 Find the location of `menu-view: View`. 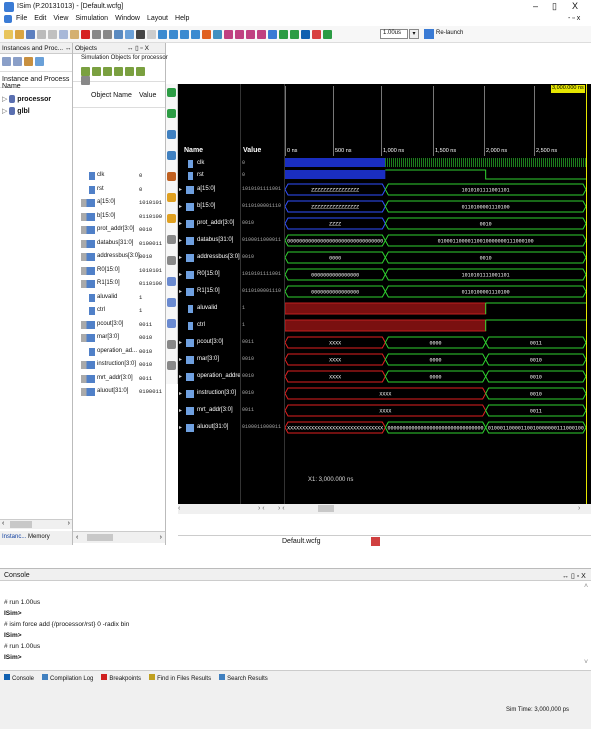

menu-view: View is located at coordinates (60, 18).